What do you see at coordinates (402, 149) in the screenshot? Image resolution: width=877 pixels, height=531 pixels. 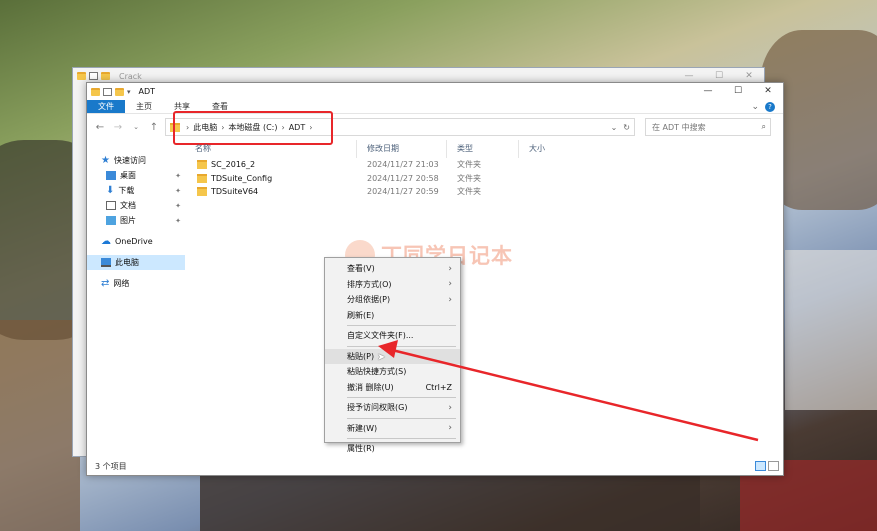 I see `column-header-date: 修改日期` at bounding box center [402, 149].